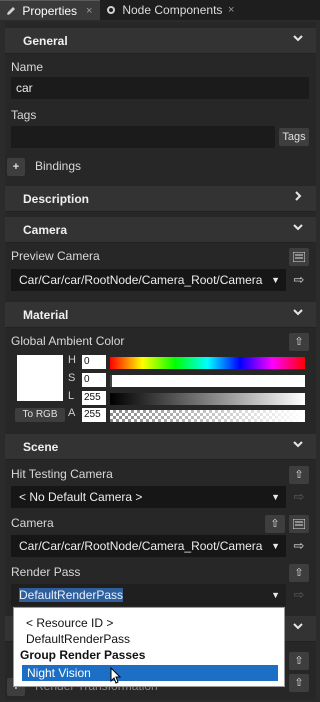  Describe the element at coordinates (94, 362) in the screenshot. I see `hue-input: 0` at that location.